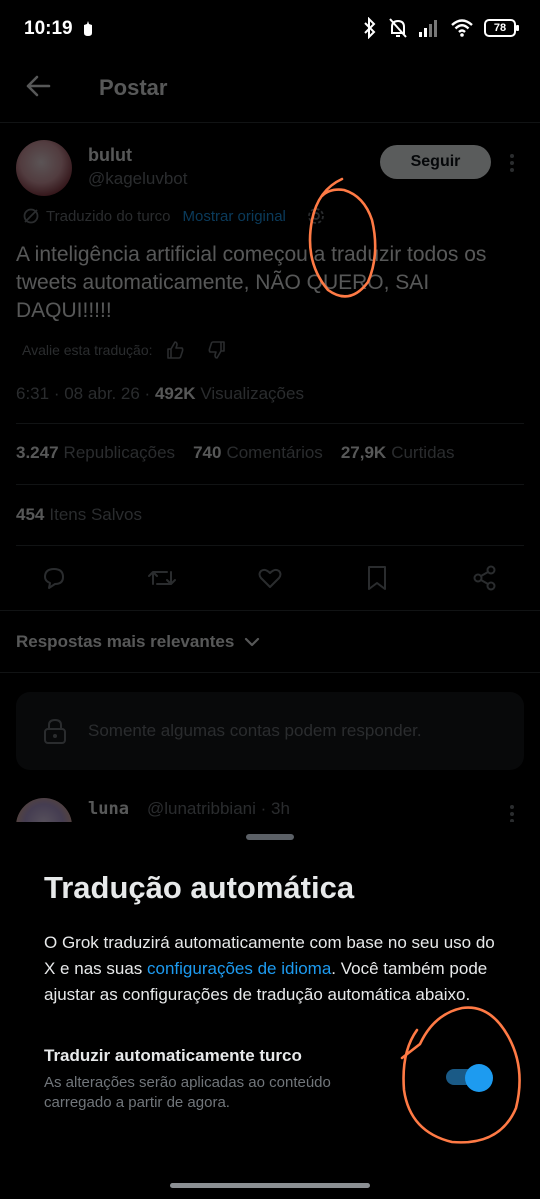 This screenshot has height=1199, width=540. What do you see at coordinates (342, 237) in the screenshot?
I see `annotation-circle-gear` at bounding box center [342, 237].